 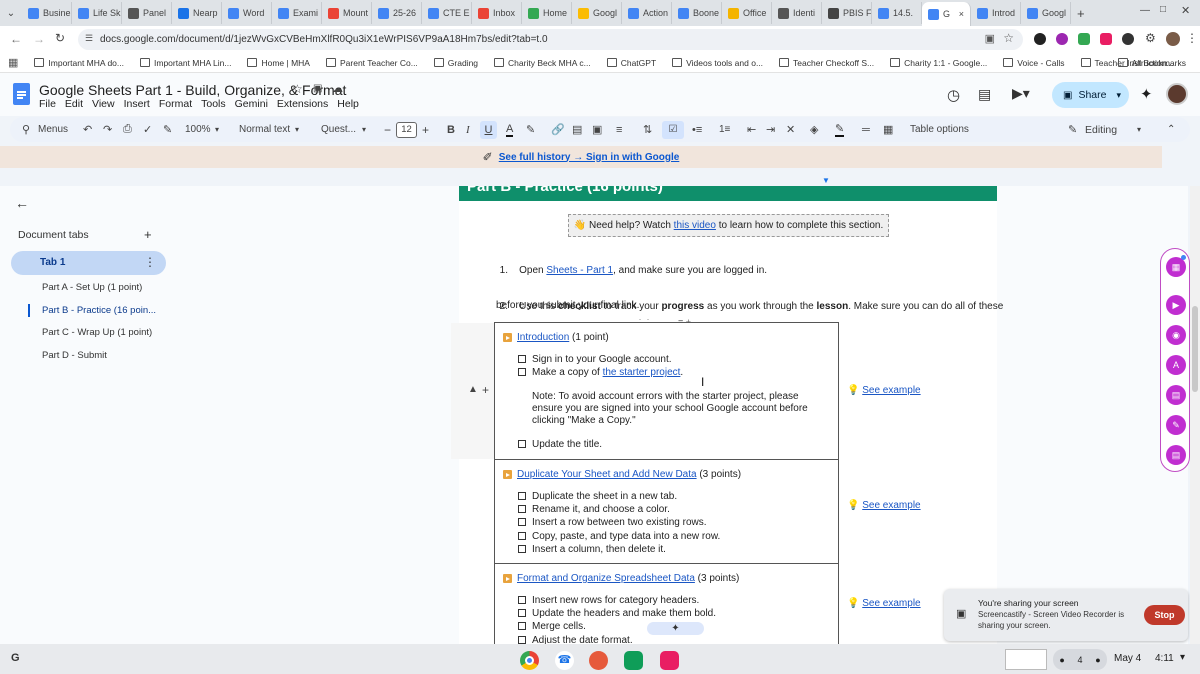 I want to click on style-dropdown-icon: ▾, so click(x=297, y=129).